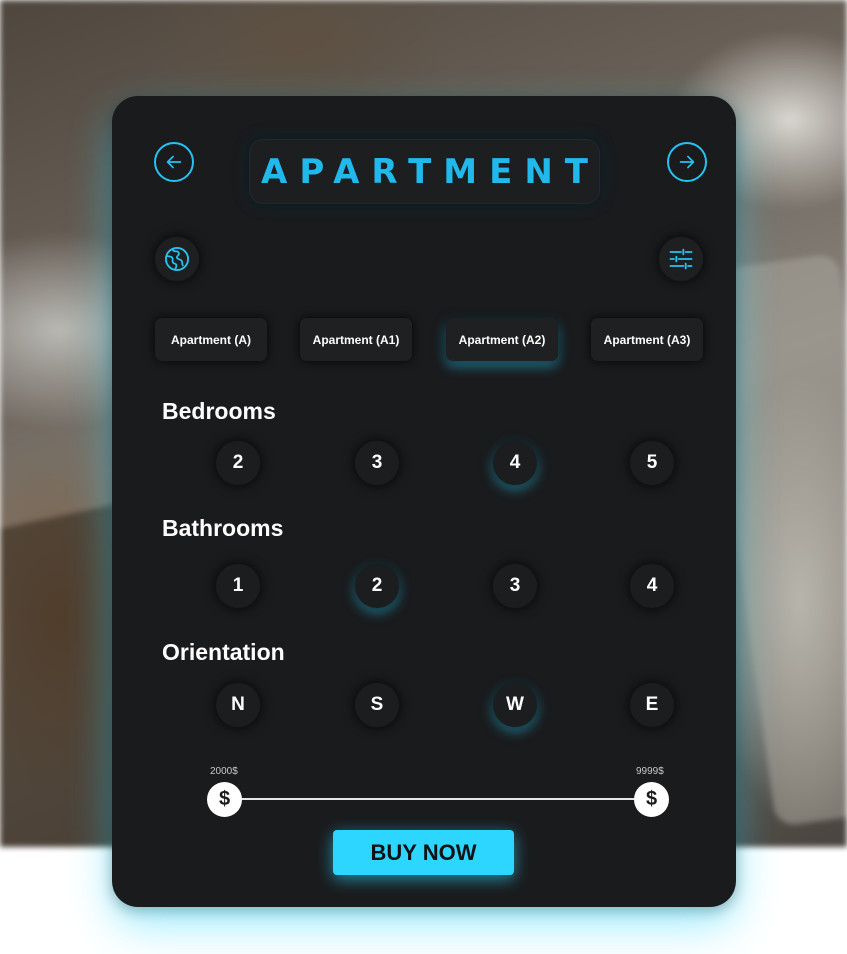 The width and height of the screenshot is (847, 954). I want to click on orientation-option-n: N, so click(238, 705).